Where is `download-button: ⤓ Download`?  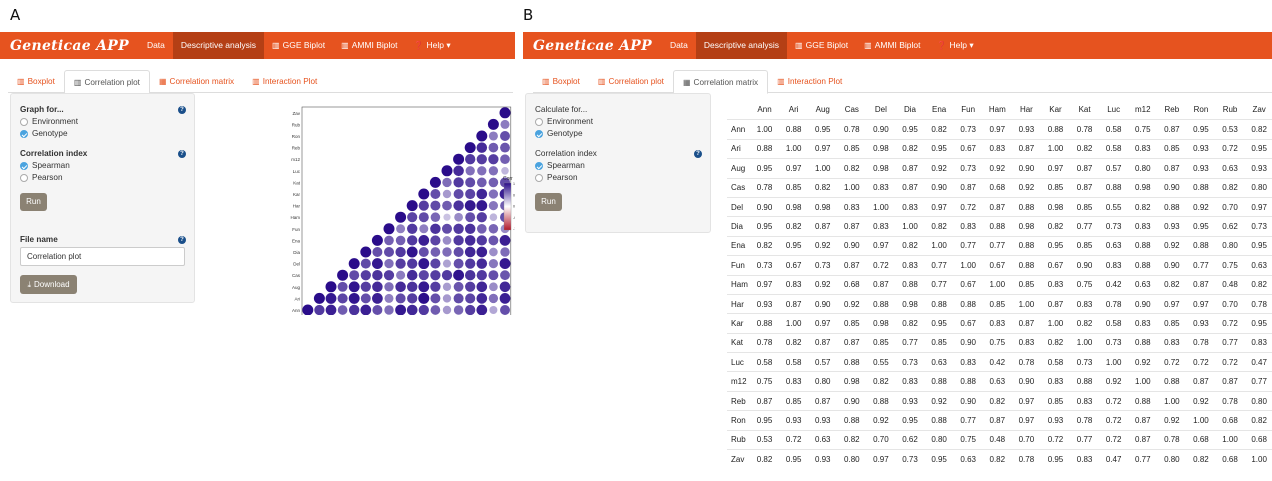 download-button: ⤓ Download is located at coordinates (48, 284).